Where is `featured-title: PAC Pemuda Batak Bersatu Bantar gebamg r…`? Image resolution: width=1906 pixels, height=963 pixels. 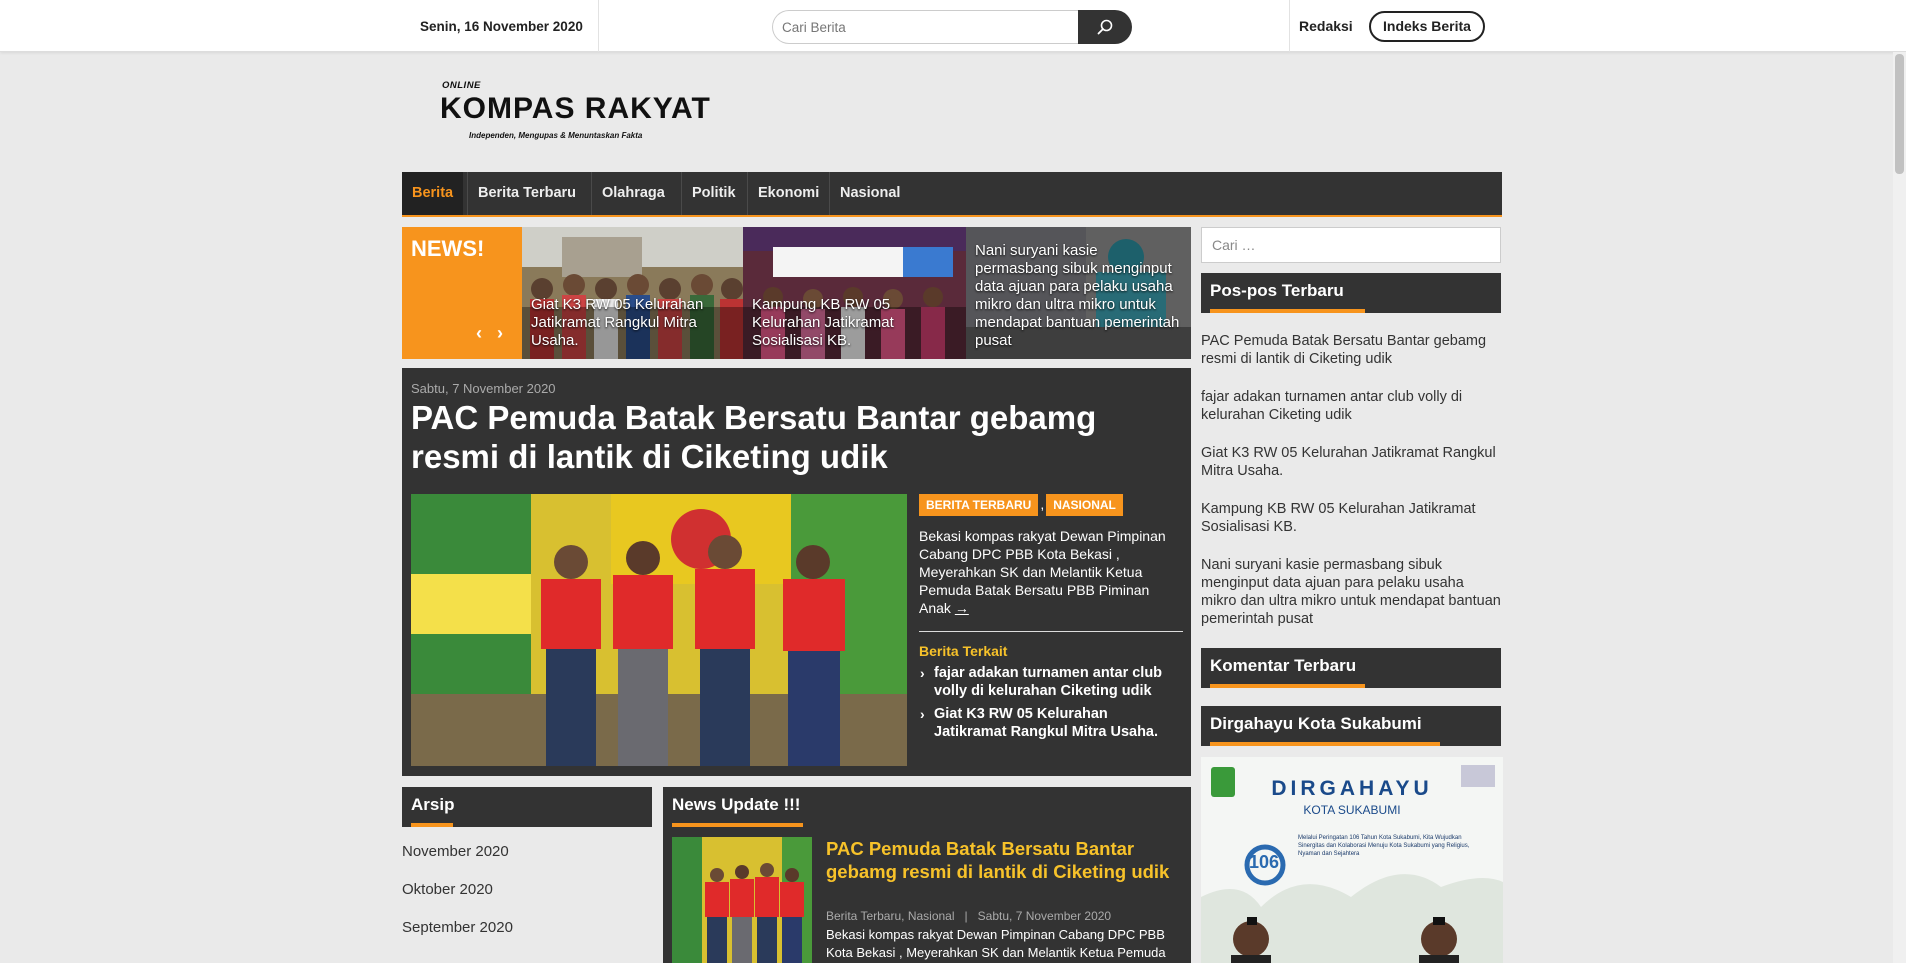
featured-title: PAC Pemuda Batak Bersatu Bantar gebamg r… is located at coordinates (791, 437).